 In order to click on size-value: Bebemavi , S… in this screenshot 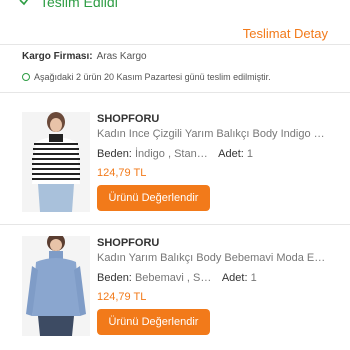, I will do `click(173, 278)`.